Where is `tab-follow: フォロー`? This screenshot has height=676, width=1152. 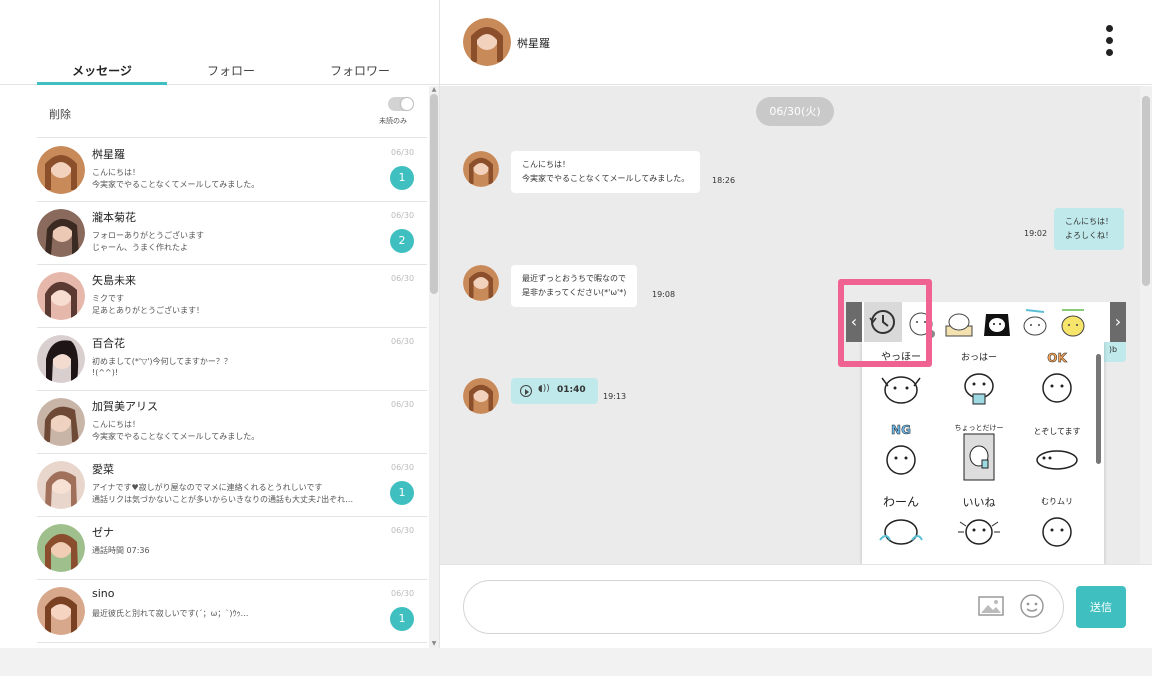
tab-follow: フォロー is located at coordinates (231, 73).